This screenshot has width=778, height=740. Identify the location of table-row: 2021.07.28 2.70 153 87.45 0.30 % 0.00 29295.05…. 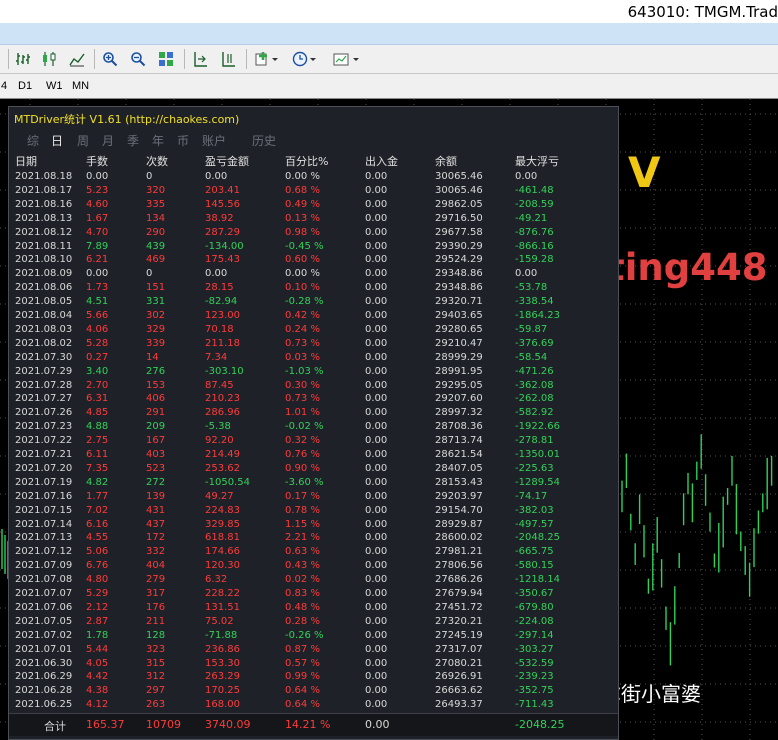
(313, 387).